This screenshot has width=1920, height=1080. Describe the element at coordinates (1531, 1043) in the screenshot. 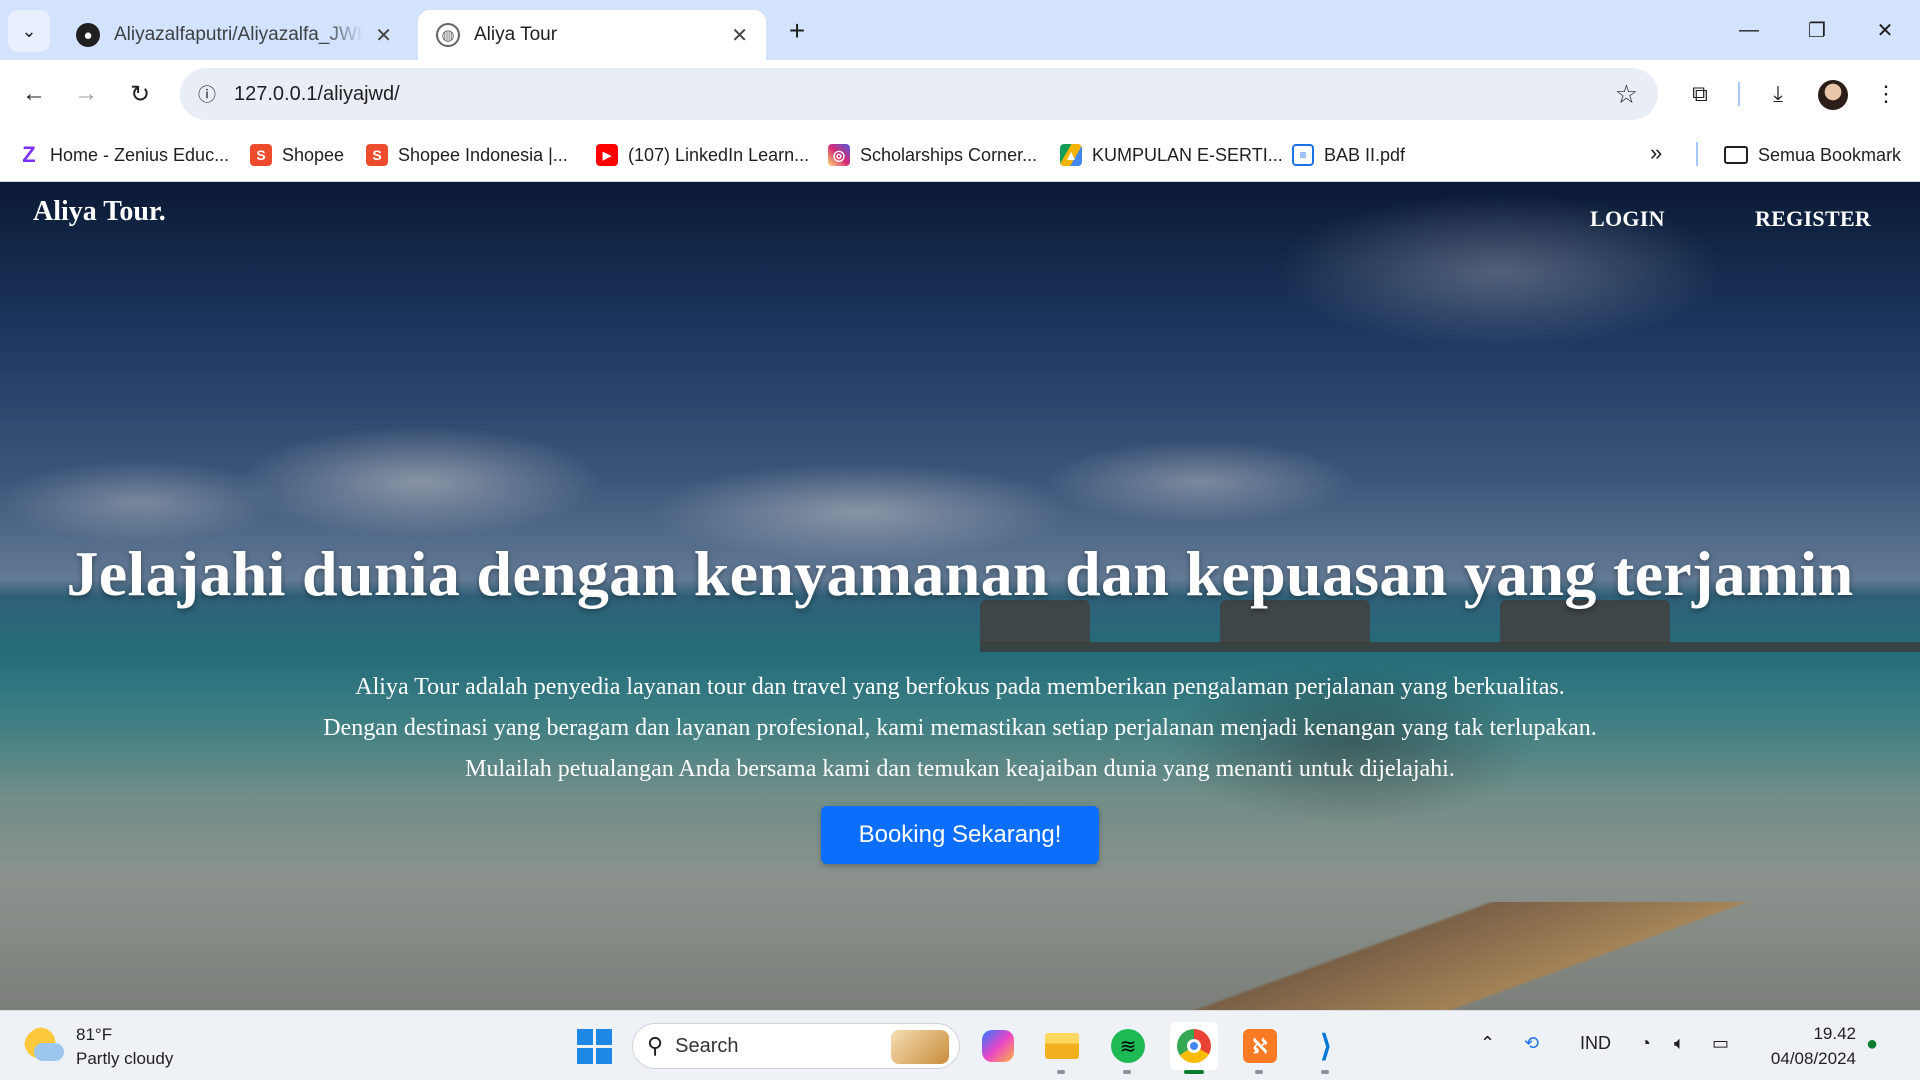

I see `sync-icon: ⟲` at that location.